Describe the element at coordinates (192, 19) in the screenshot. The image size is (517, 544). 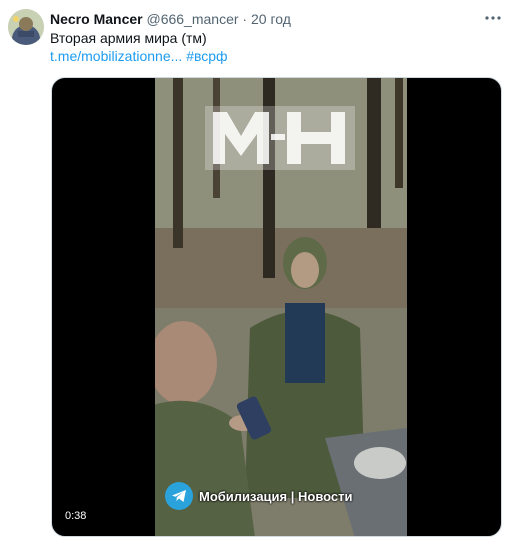
I see `author-handle: @666_mancer` at that location.